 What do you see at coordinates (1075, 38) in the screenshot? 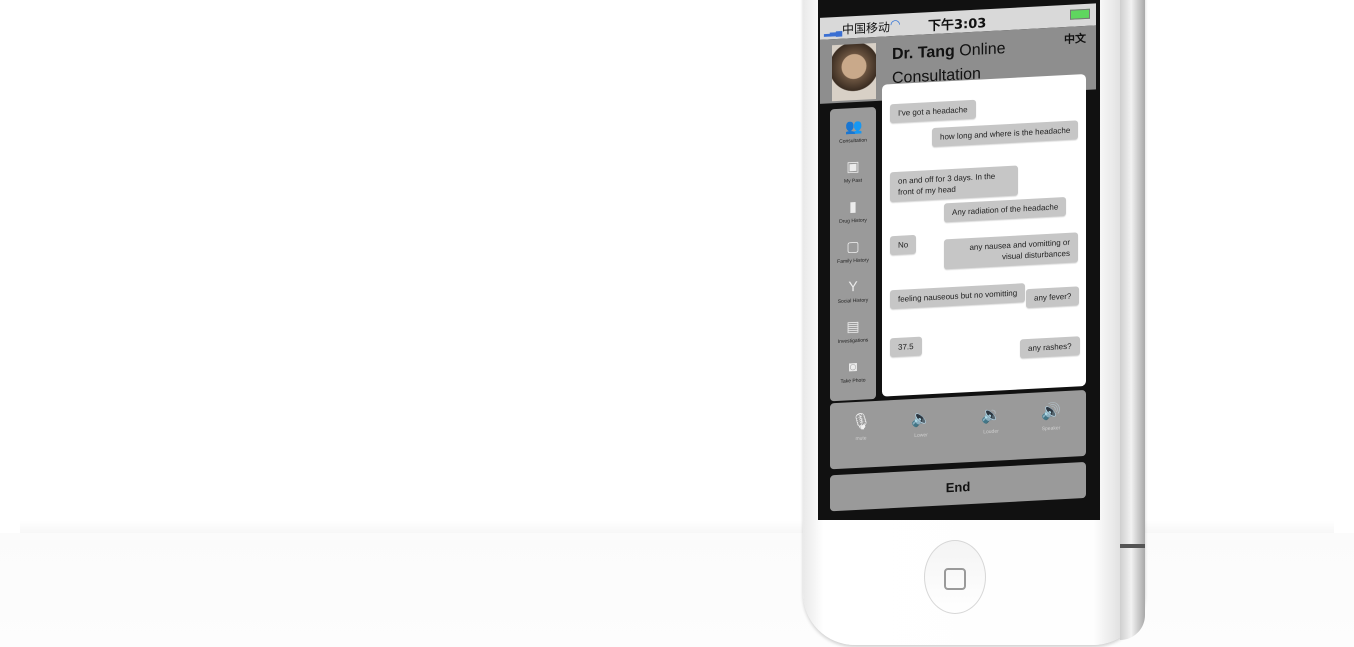
I see `language-toggle: 中文` at bounding box center [1075, 38].